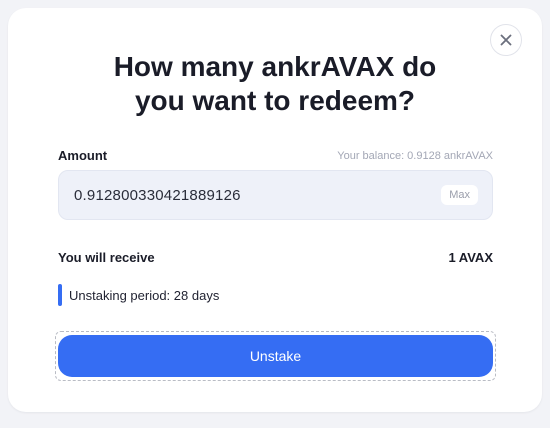 This screenshot has height=428, width=550. What do you see at coordinates (459, 195) in the screenshot?
I see `max-button: Max` at bounding box center [459, 195].